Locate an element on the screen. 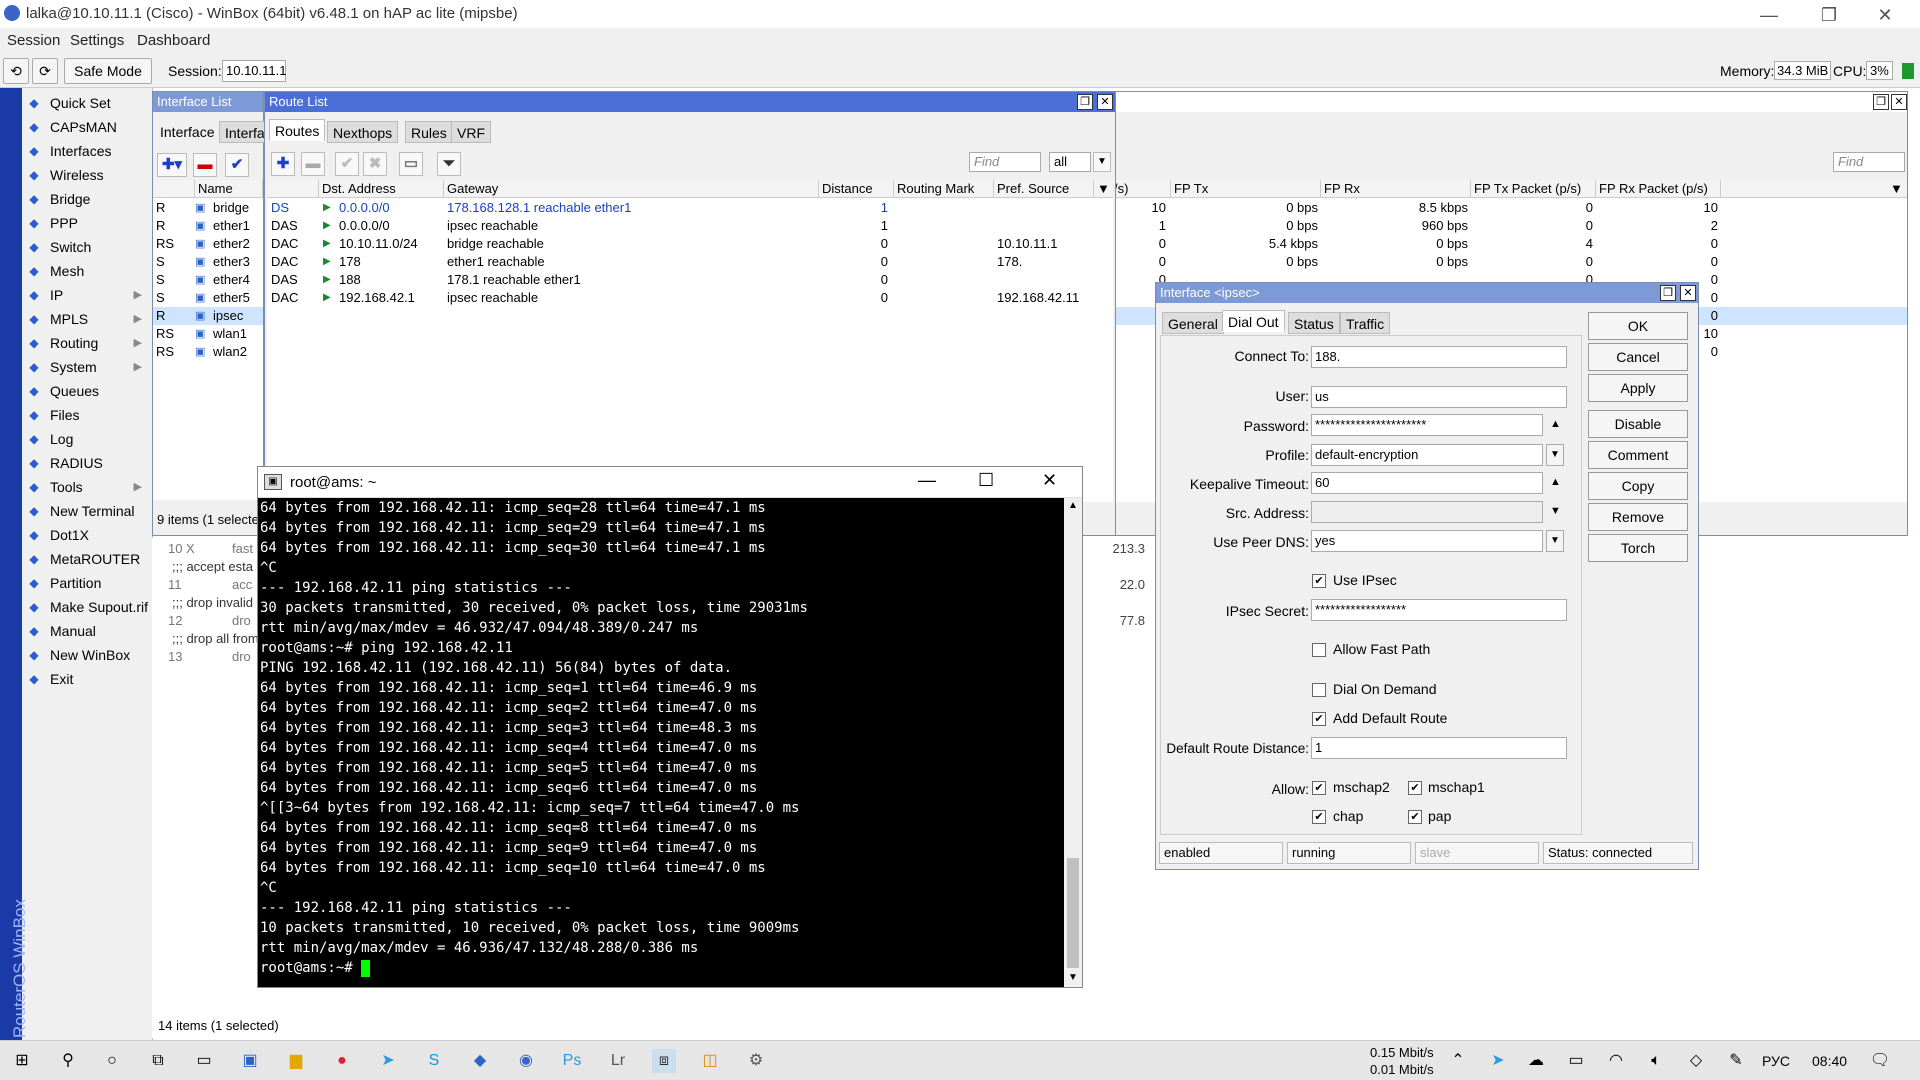  tab-nexthops: Nexthops is located at coordinates (363, 132).